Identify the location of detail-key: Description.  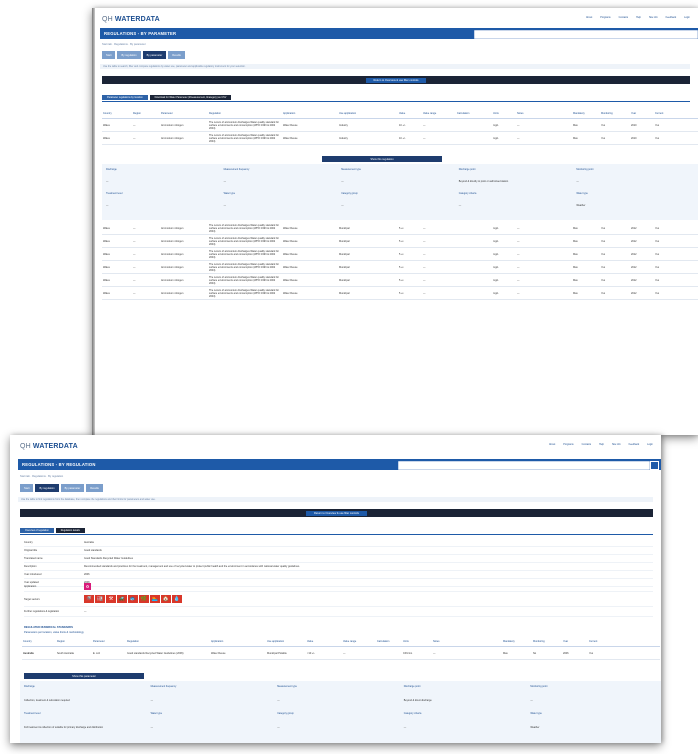
(30, 566).